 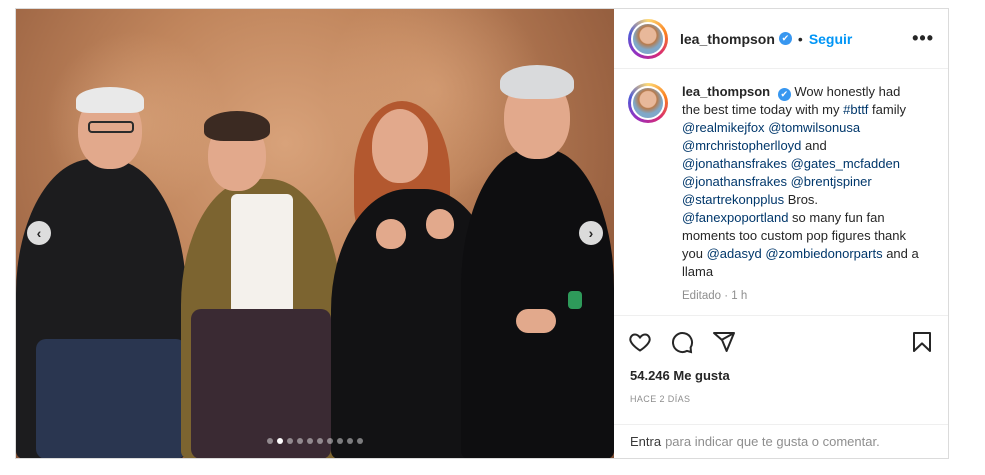 What do you see at coordinates (645, 441) in the screenshot?
I see `login-link: Entra` at bounding box center [645, 441].